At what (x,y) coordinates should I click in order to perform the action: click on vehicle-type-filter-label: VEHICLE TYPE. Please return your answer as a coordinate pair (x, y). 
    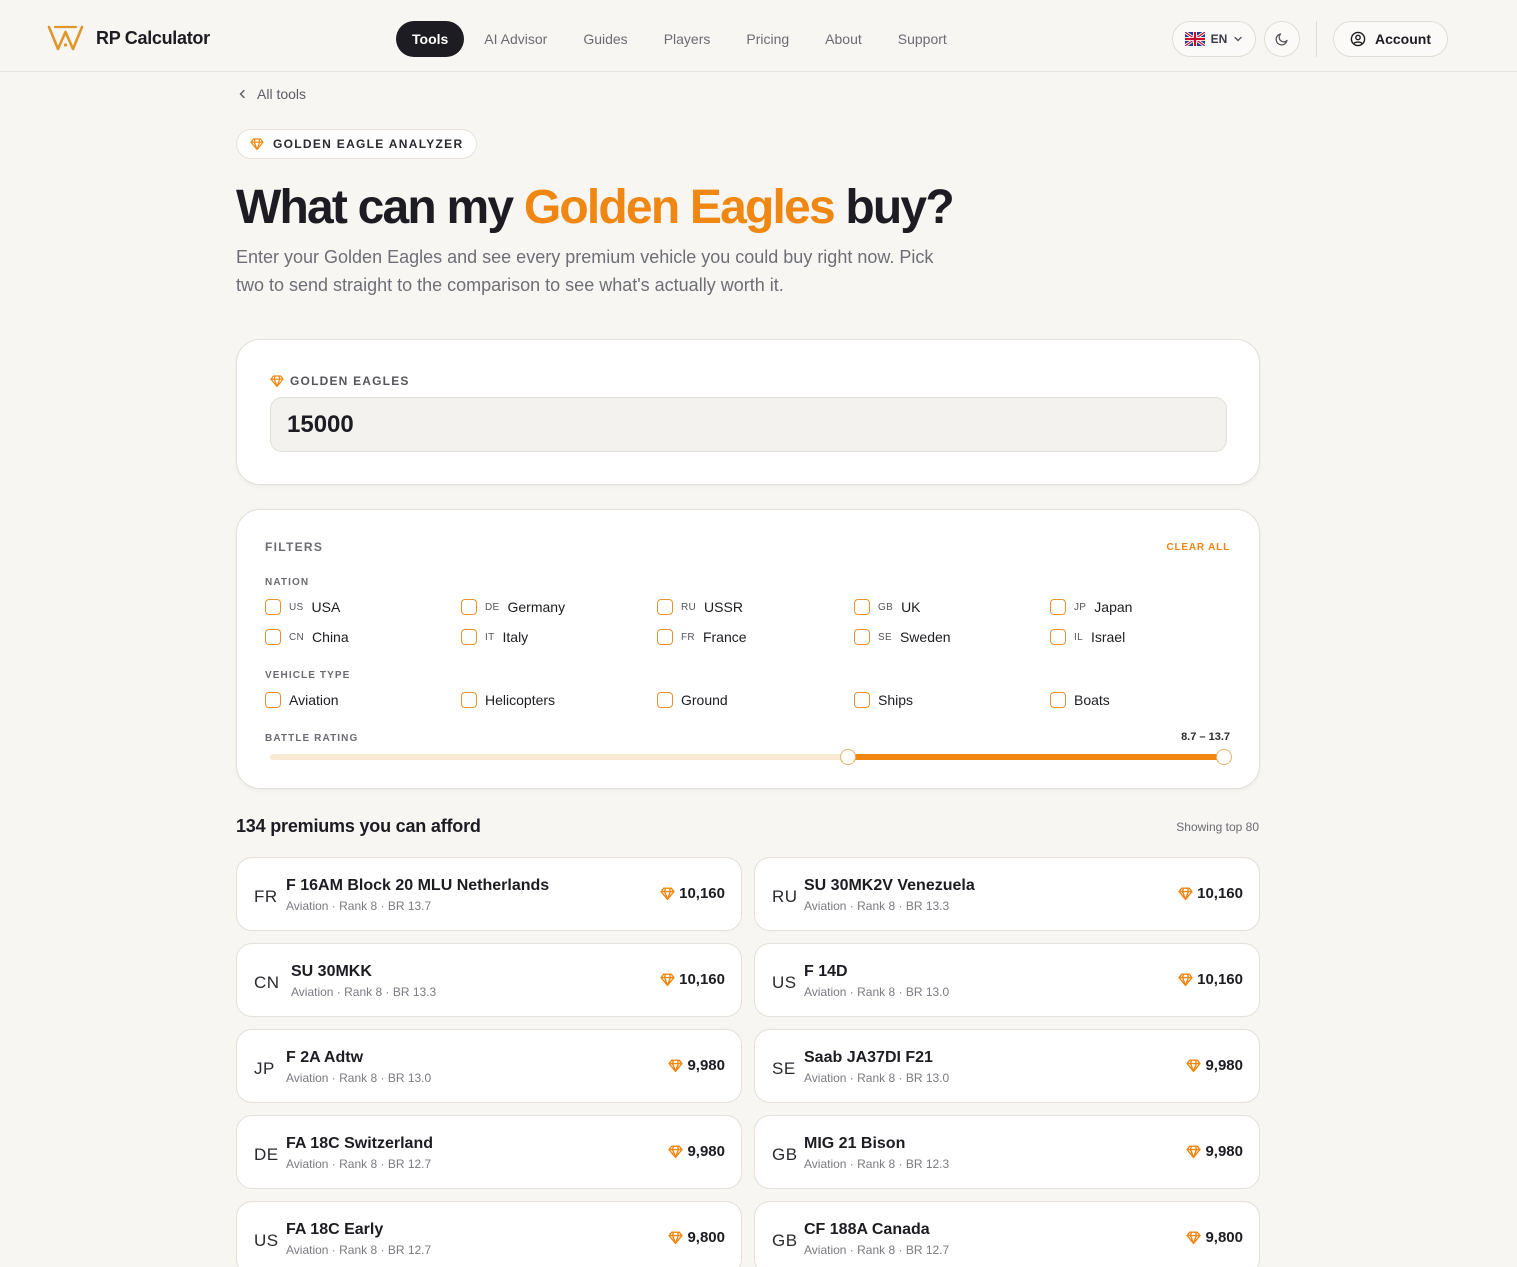
    Looking at the image, I should click on (308, 675).